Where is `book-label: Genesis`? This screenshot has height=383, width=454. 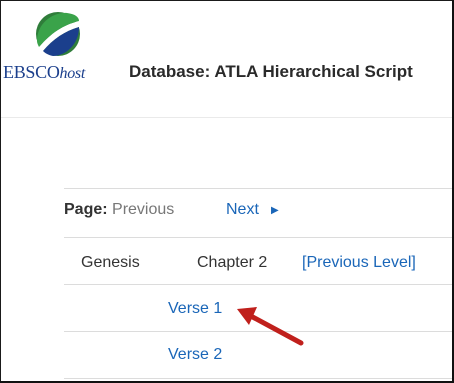 book-label: Genesis is located at coordinates (110, 262).